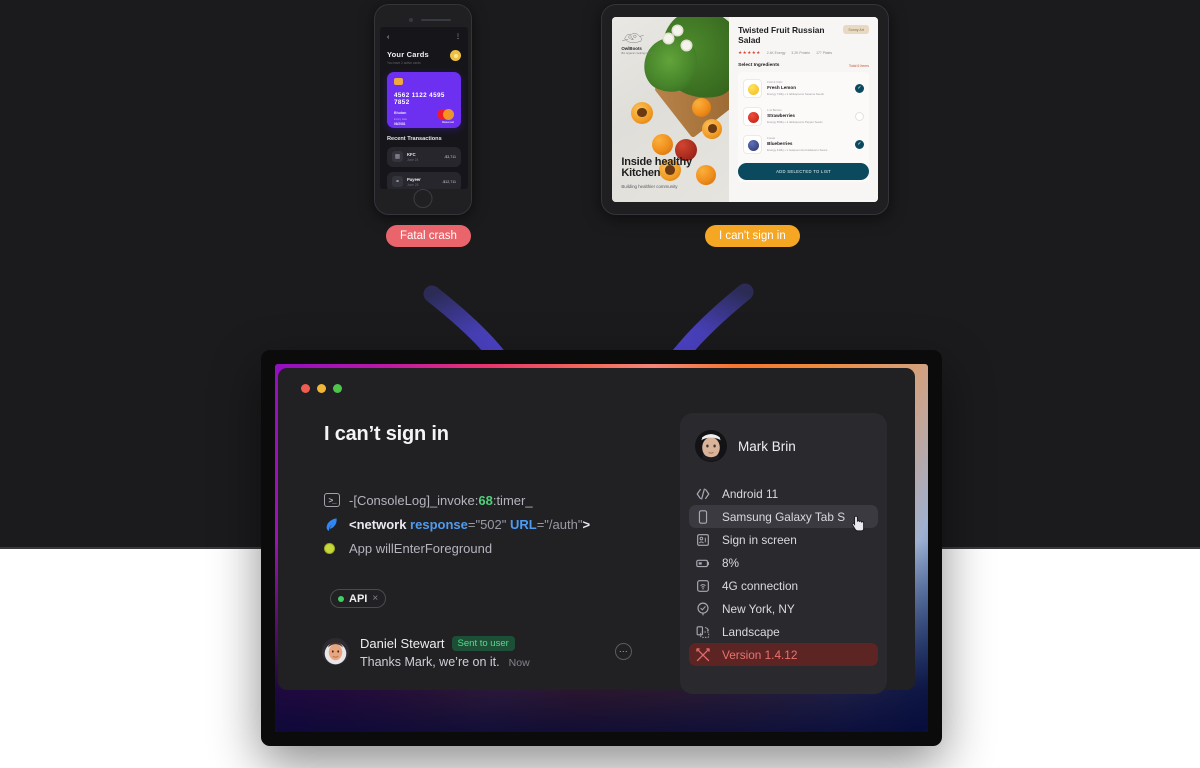 The height and width of the screenshot is (768, 1200). I want to click on ingredient-name: Strawberries, so click(781, 116).